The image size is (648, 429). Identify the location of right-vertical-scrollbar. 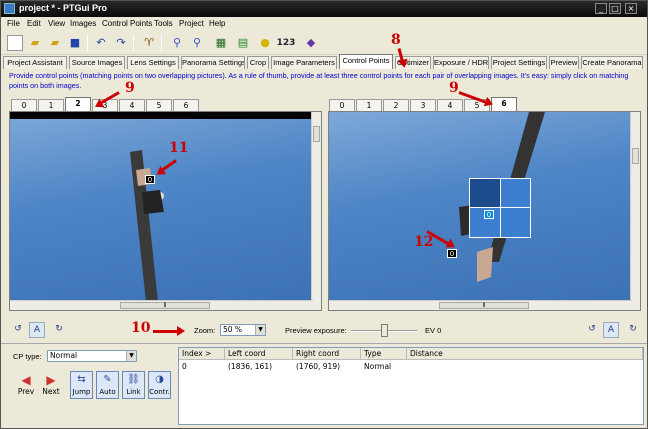
(635, 211).